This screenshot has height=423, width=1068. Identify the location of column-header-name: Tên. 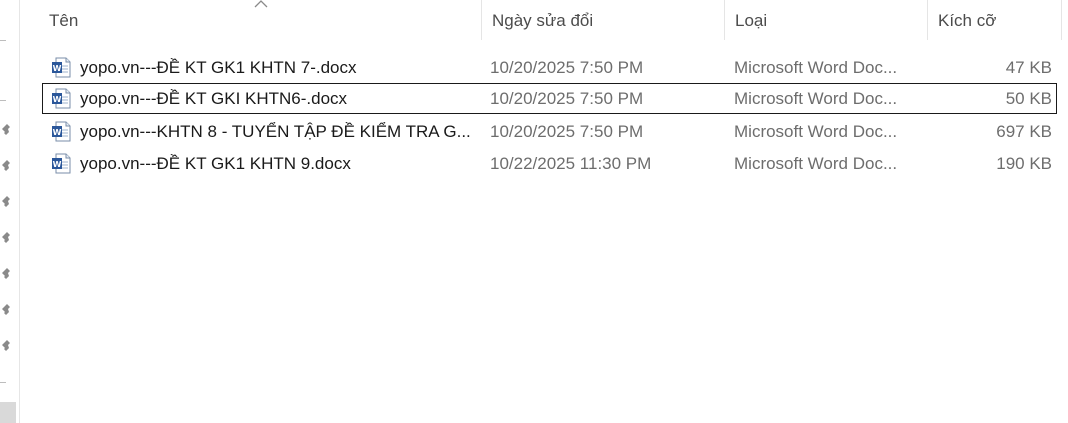
(260, 20).